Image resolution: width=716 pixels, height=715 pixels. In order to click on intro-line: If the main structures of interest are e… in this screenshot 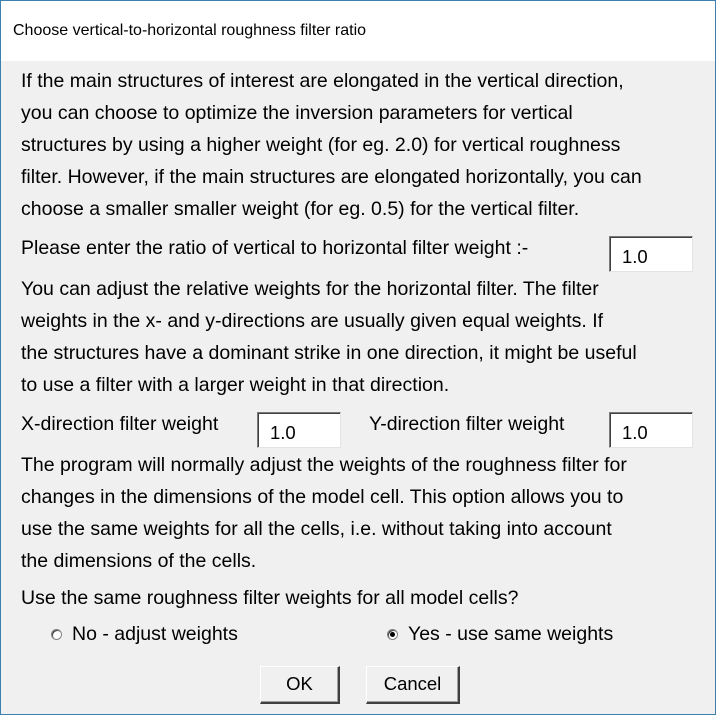, I will do `click(322, 81)`.